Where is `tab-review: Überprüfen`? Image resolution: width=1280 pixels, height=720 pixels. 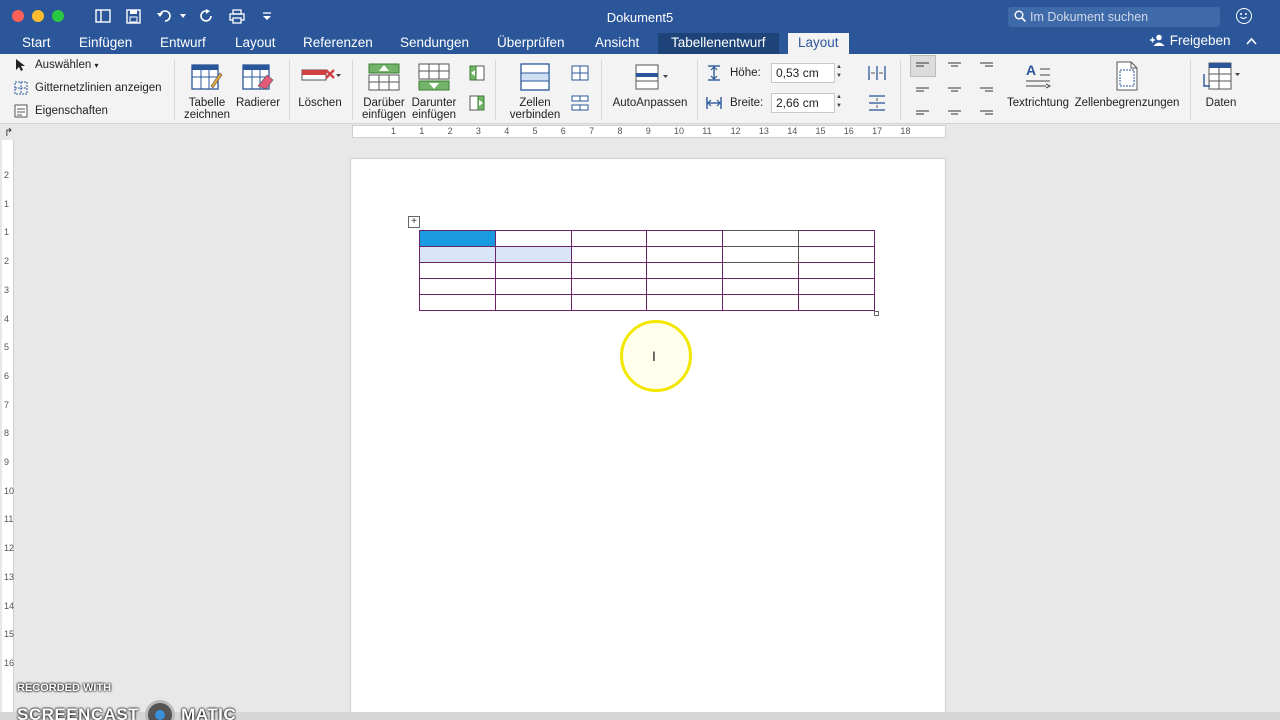 tab-review: Überprüfen is located at coordinates (531, 43).